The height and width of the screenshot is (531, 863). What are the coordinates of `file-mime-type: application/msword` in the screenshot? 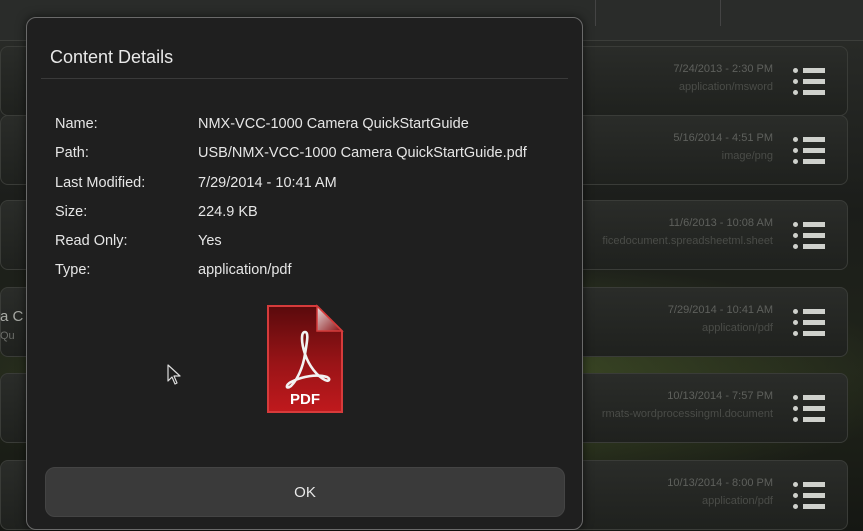 It's located at (725, 87).